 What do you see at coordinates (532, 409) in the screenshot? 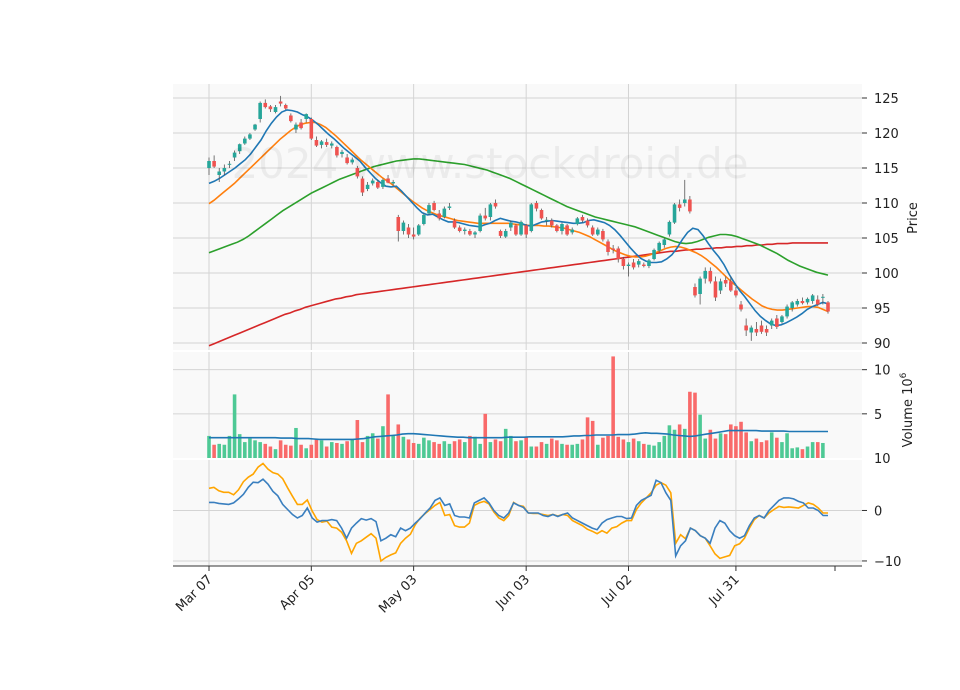
I see `volume-panel: 10 5 10` at bounding box center [532, 409].